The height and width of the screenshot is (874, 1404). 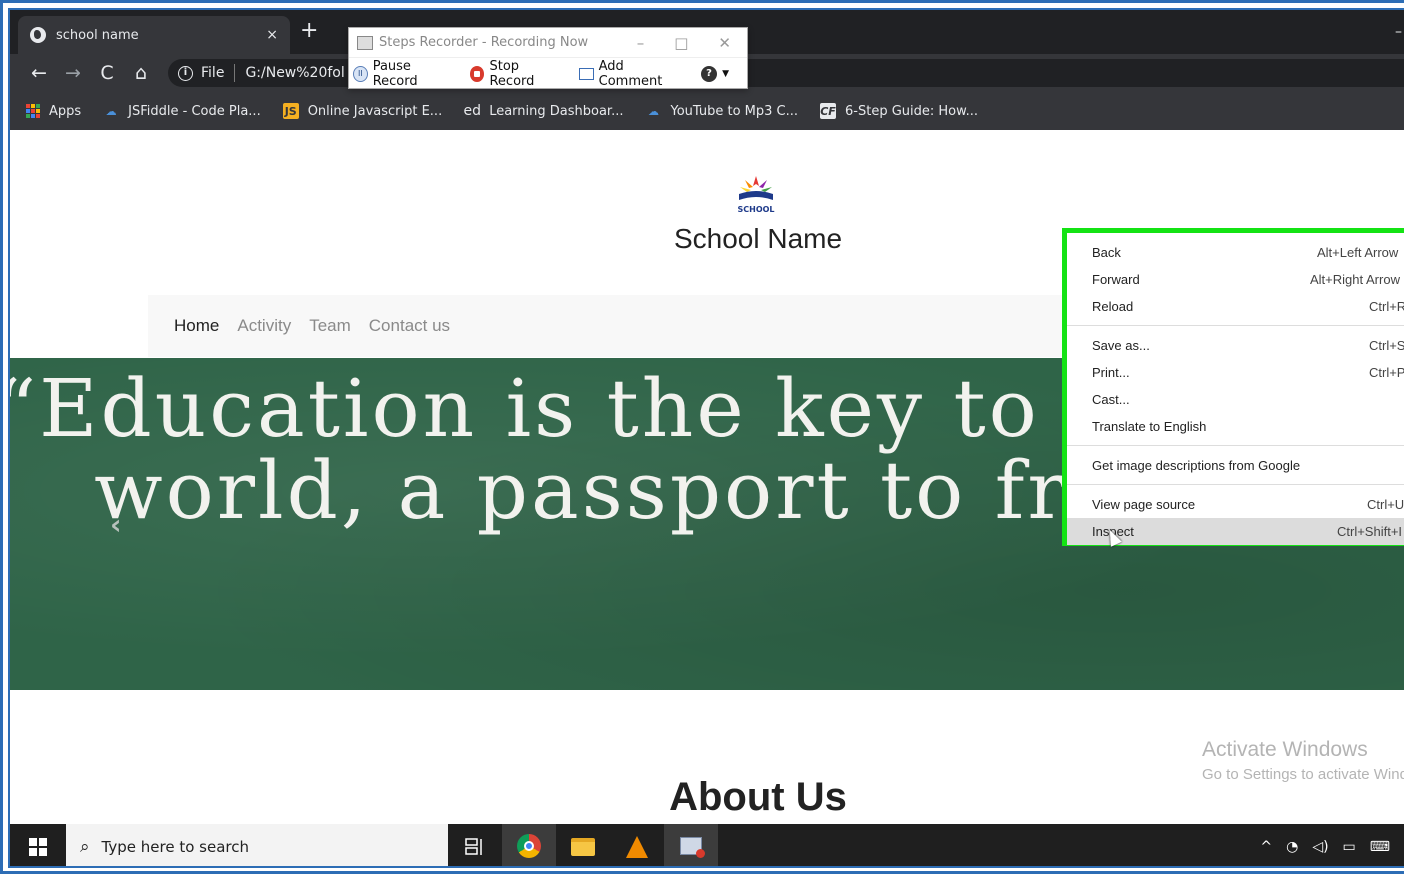 What do you see at coordinates (290, 111) in the screenshot?
I see `js-icon: JS` at bounding box center [290, 111].